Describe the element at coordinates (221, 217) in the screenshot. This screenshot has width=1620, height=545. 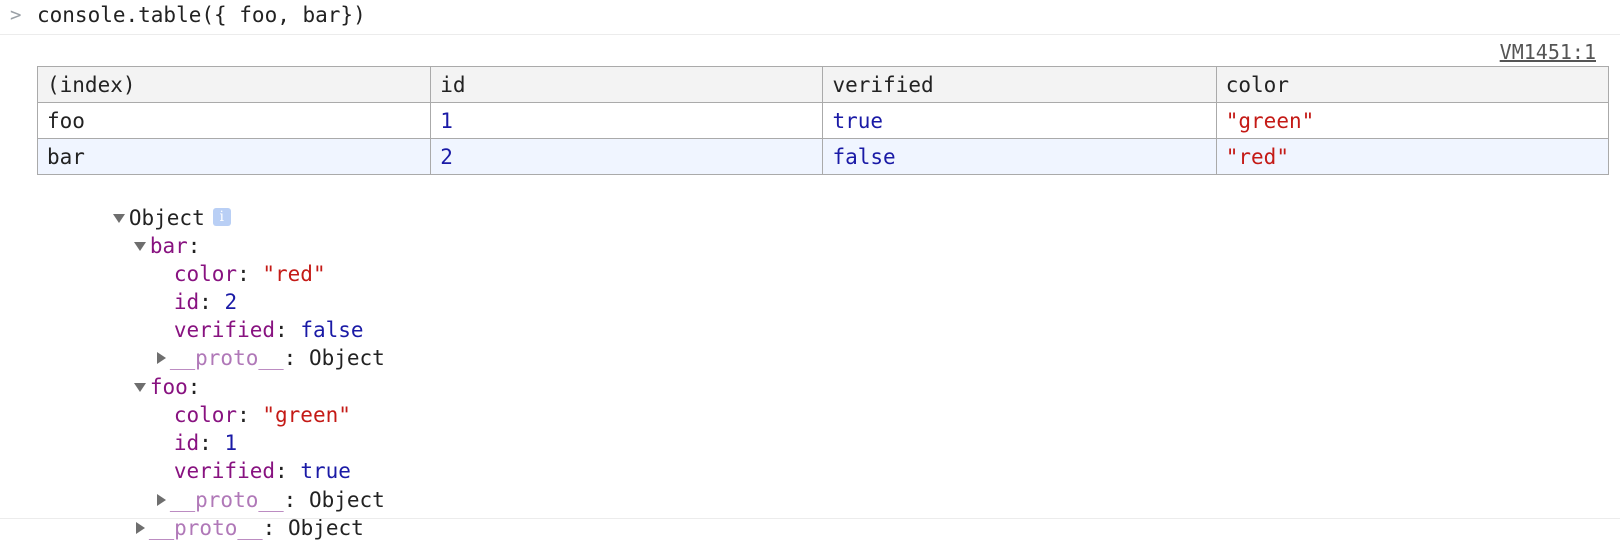
I see `info-icon: i` at that location.